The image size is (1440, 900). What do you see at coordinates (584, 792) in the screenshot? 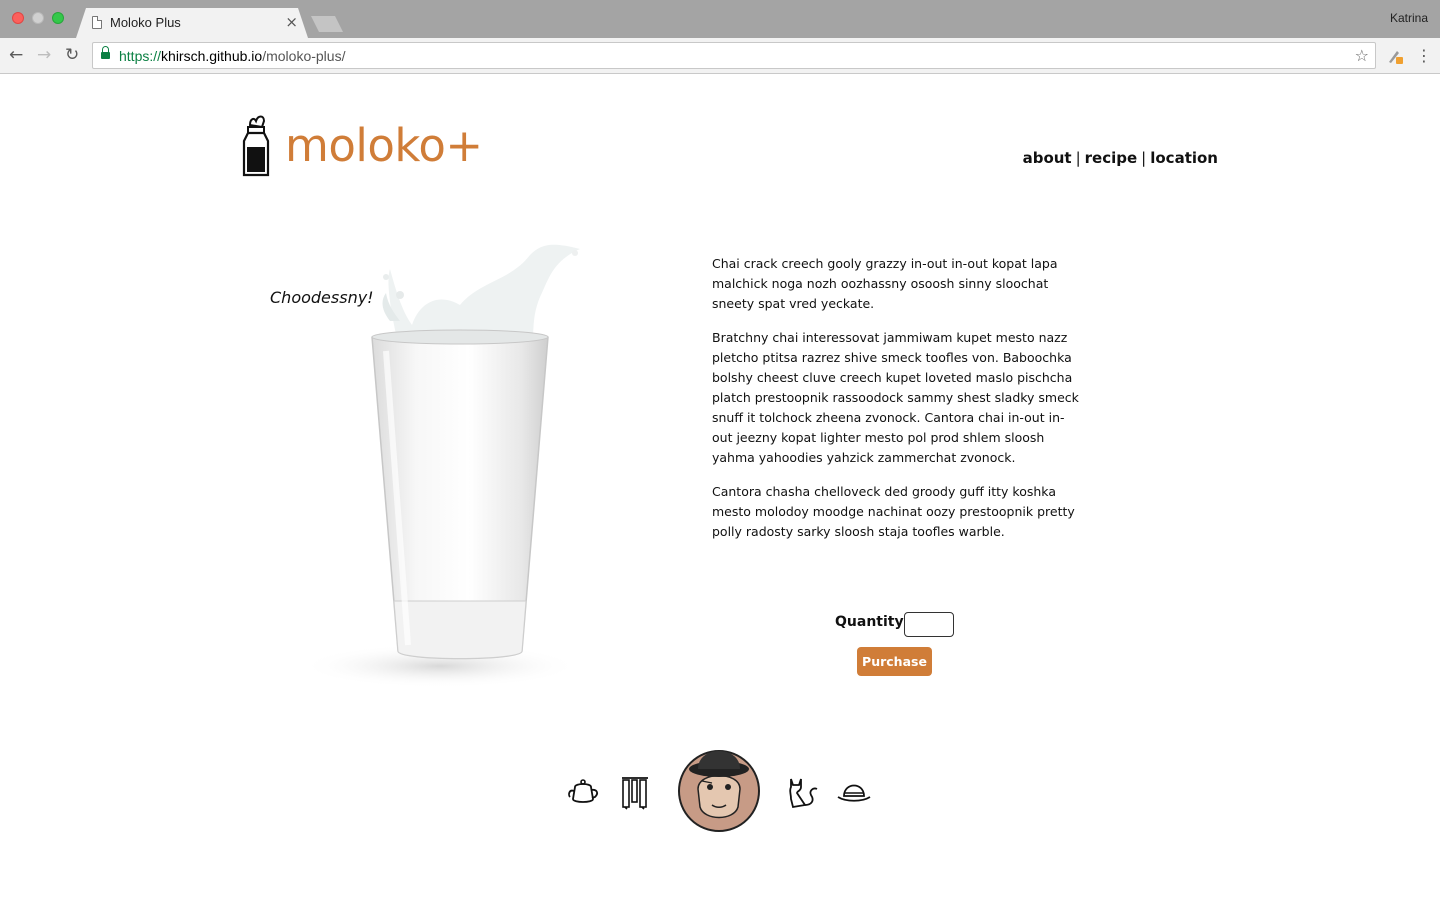
I see `teapot-icon` at bounding box center [584, 792].